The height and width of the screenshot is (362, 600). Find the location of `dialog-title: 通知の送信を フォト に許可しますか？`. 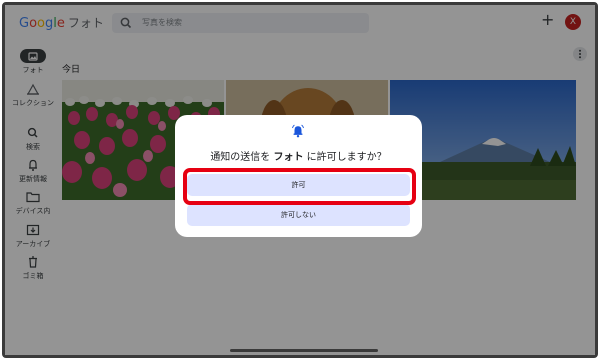

dialog-title: 通知の送信を フォト に許可しますか？ is located at coordinates (298, 155).